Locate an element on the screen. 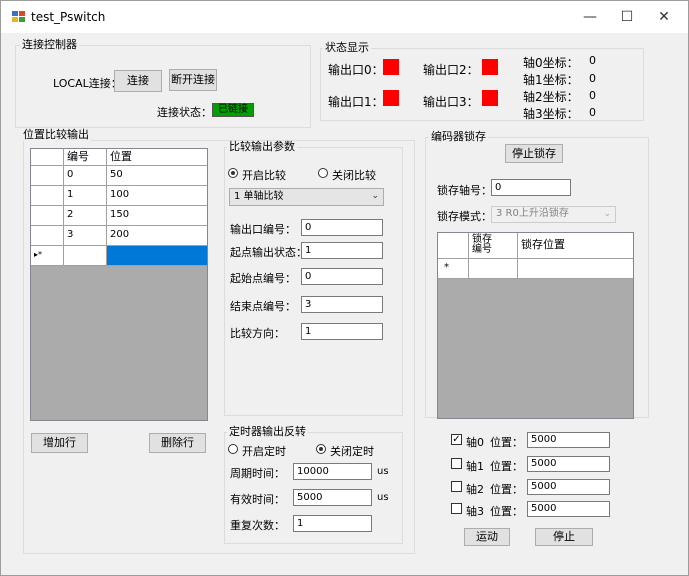 The height and width of the screenshot is (576, 689). valid-time-input: 5000 is located at coordinates (332, 497).